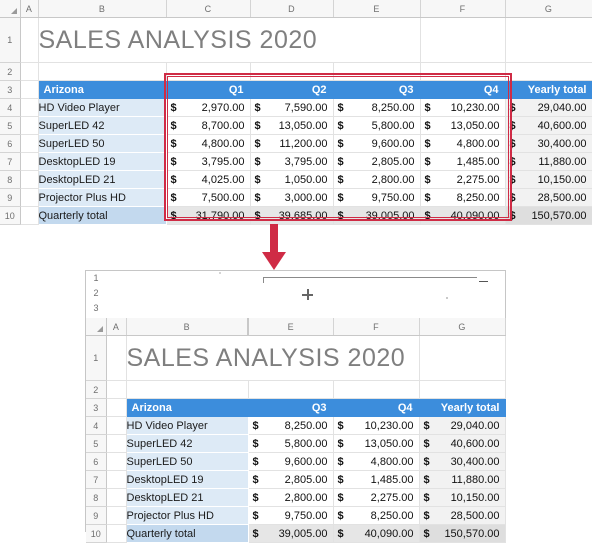 This screenshot has width=592, height=543. What do you see at coordinates (463, 71) in the screenshot?
I see `top-cell-f2` at bounding box center [463, 71].